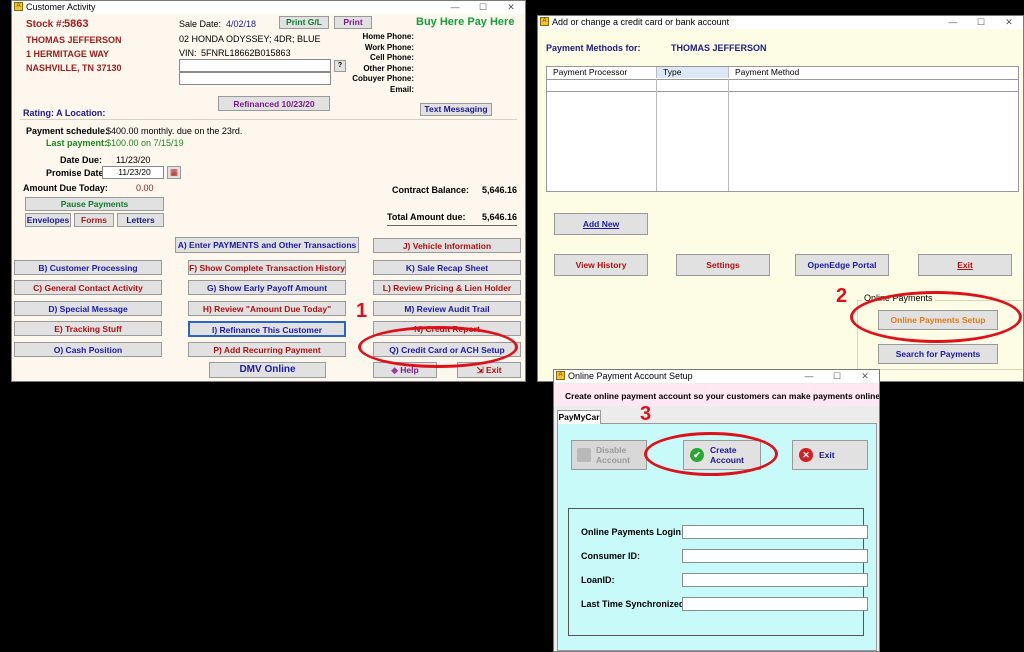 The image size is (1024, 652). What do you see at coordinates (74, 40) in the screenshot?
I see `customer-name: THOMAS JEFFERSON` at bounding box center [74, 40].